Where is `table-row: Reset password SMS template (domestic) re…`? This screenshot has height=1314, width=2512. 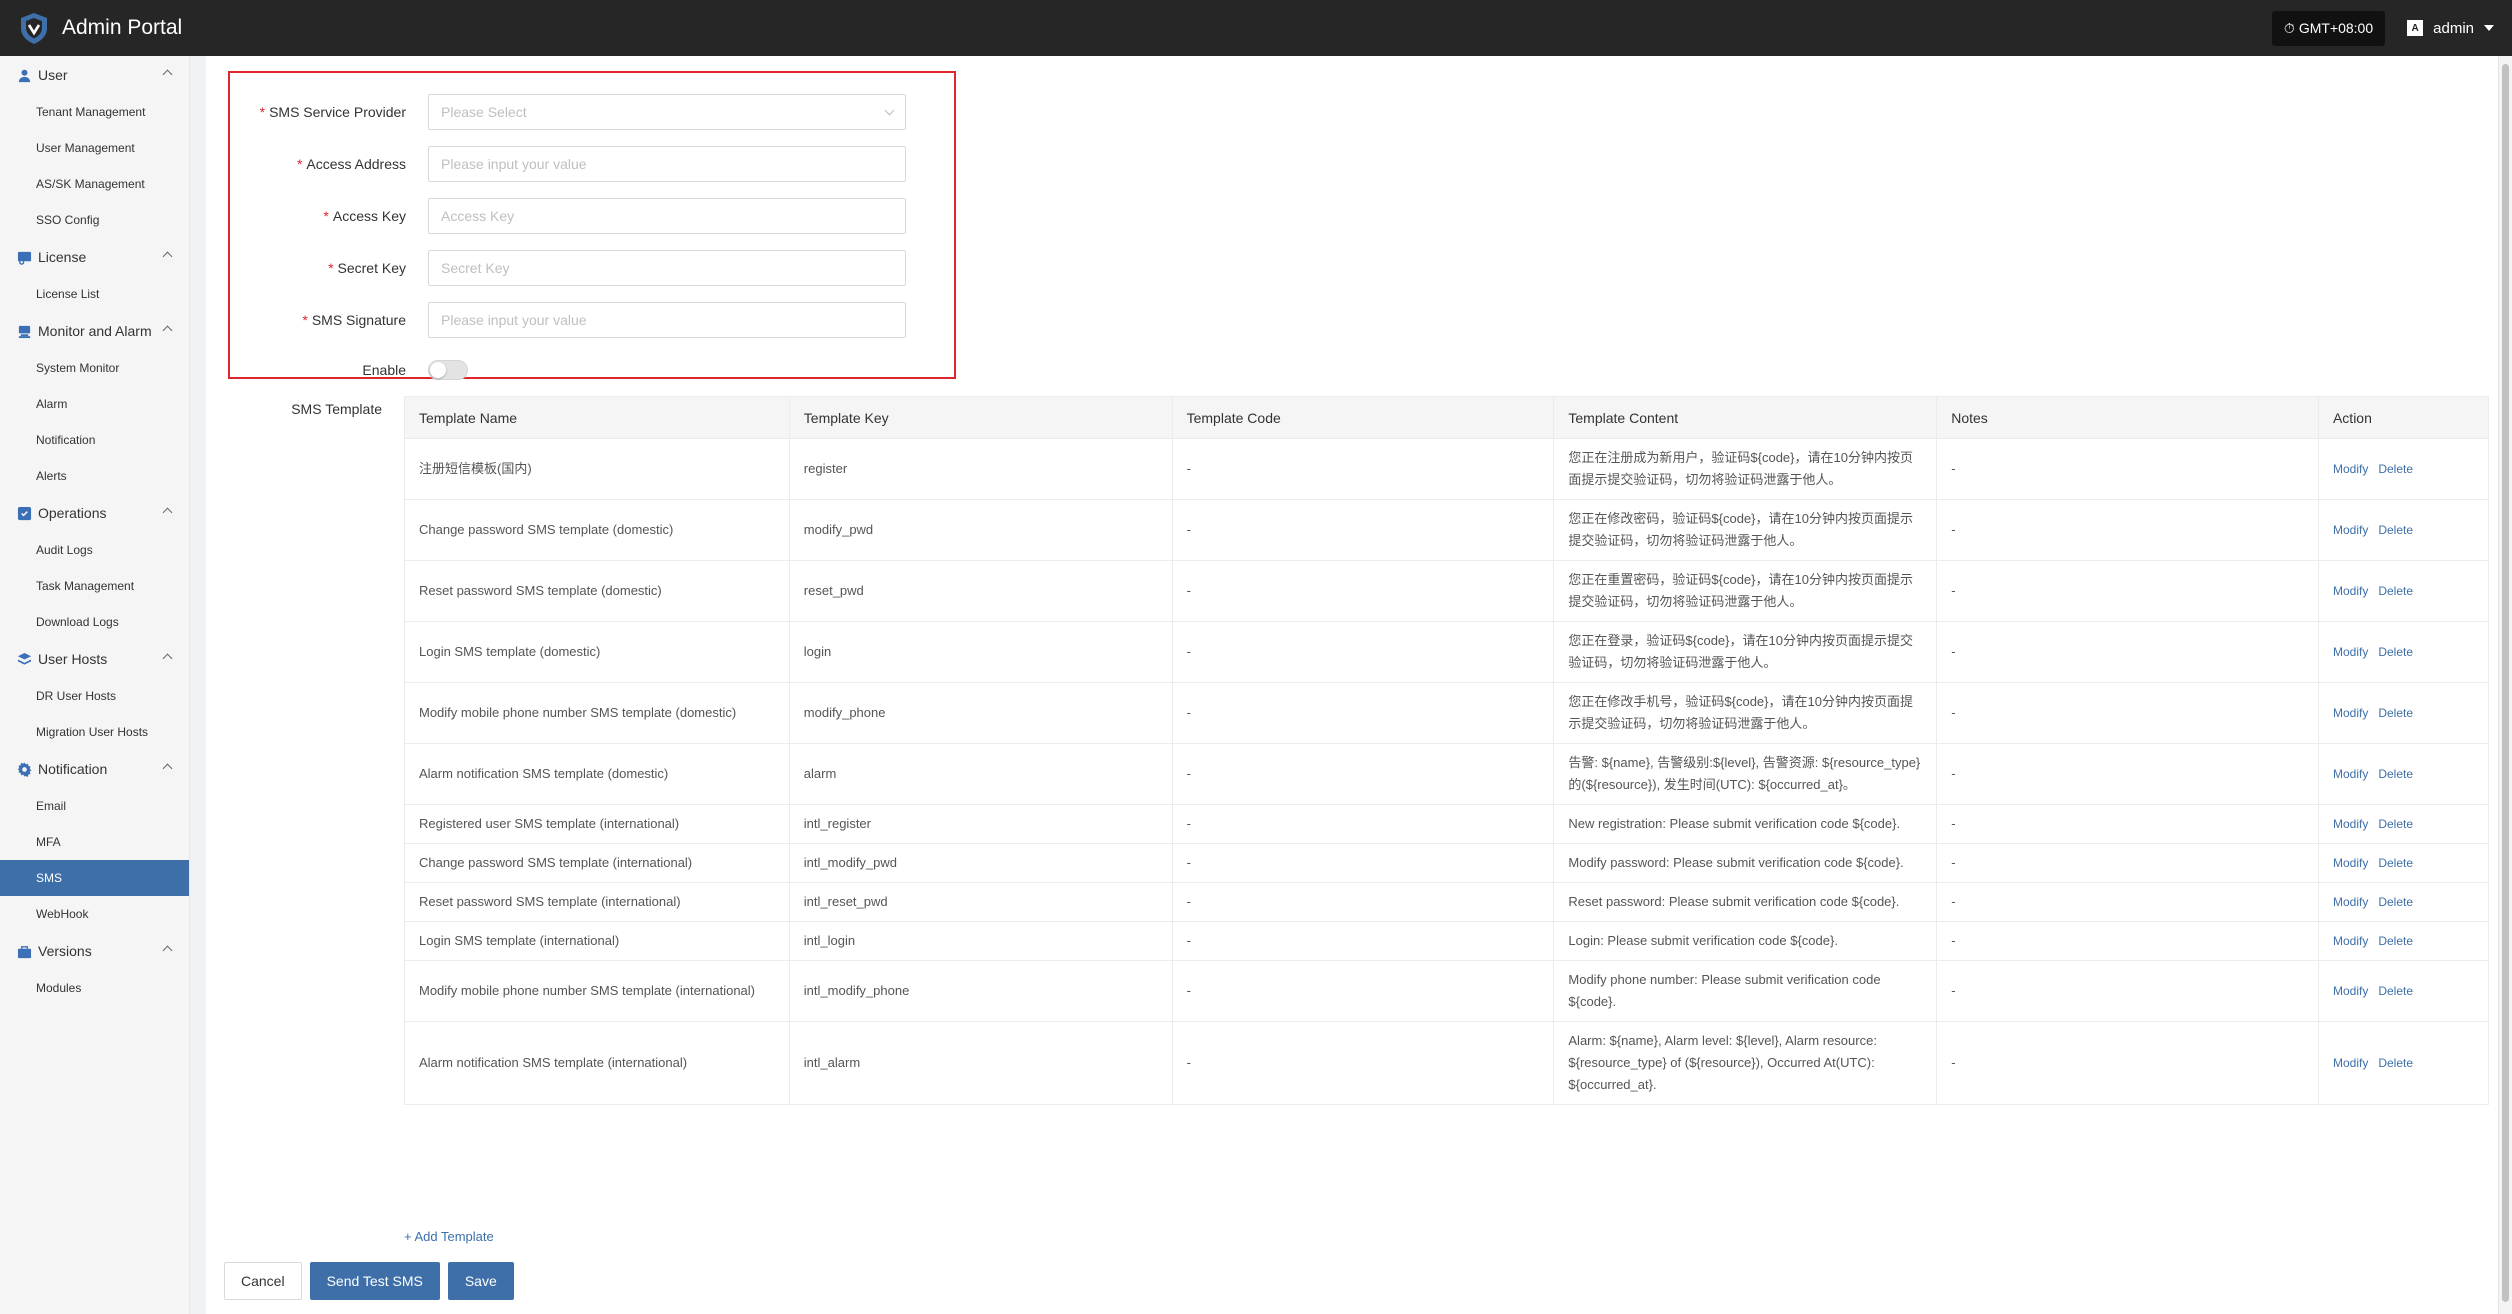 table-row: Reset password SMS template (domestic) re… is located at coordinates (1447, 591).